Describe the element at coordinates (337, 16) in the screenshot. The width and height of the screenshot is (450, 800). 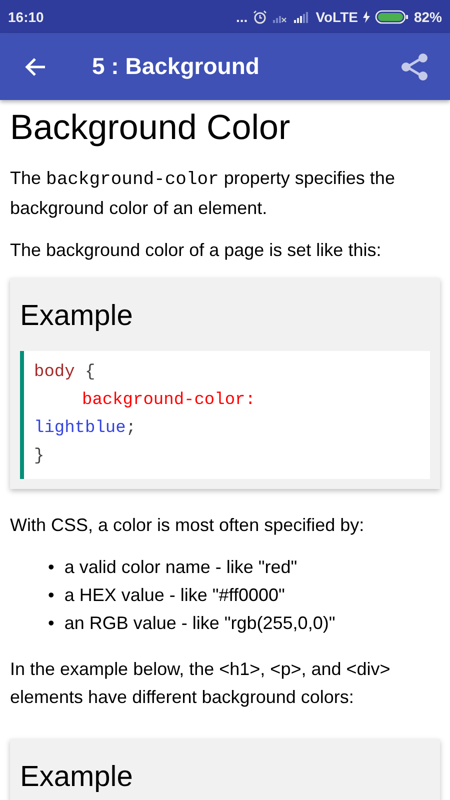
I see `network-label: VoLTE` at that location.